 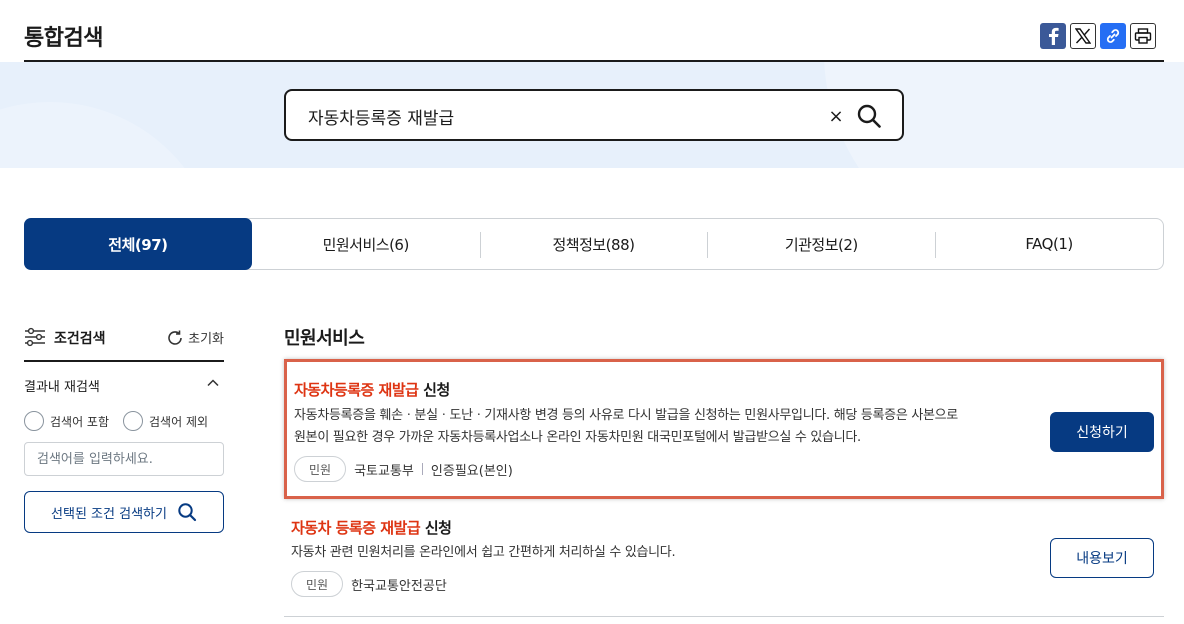 I want to click on x-icon, so click(x=1083, y=36).